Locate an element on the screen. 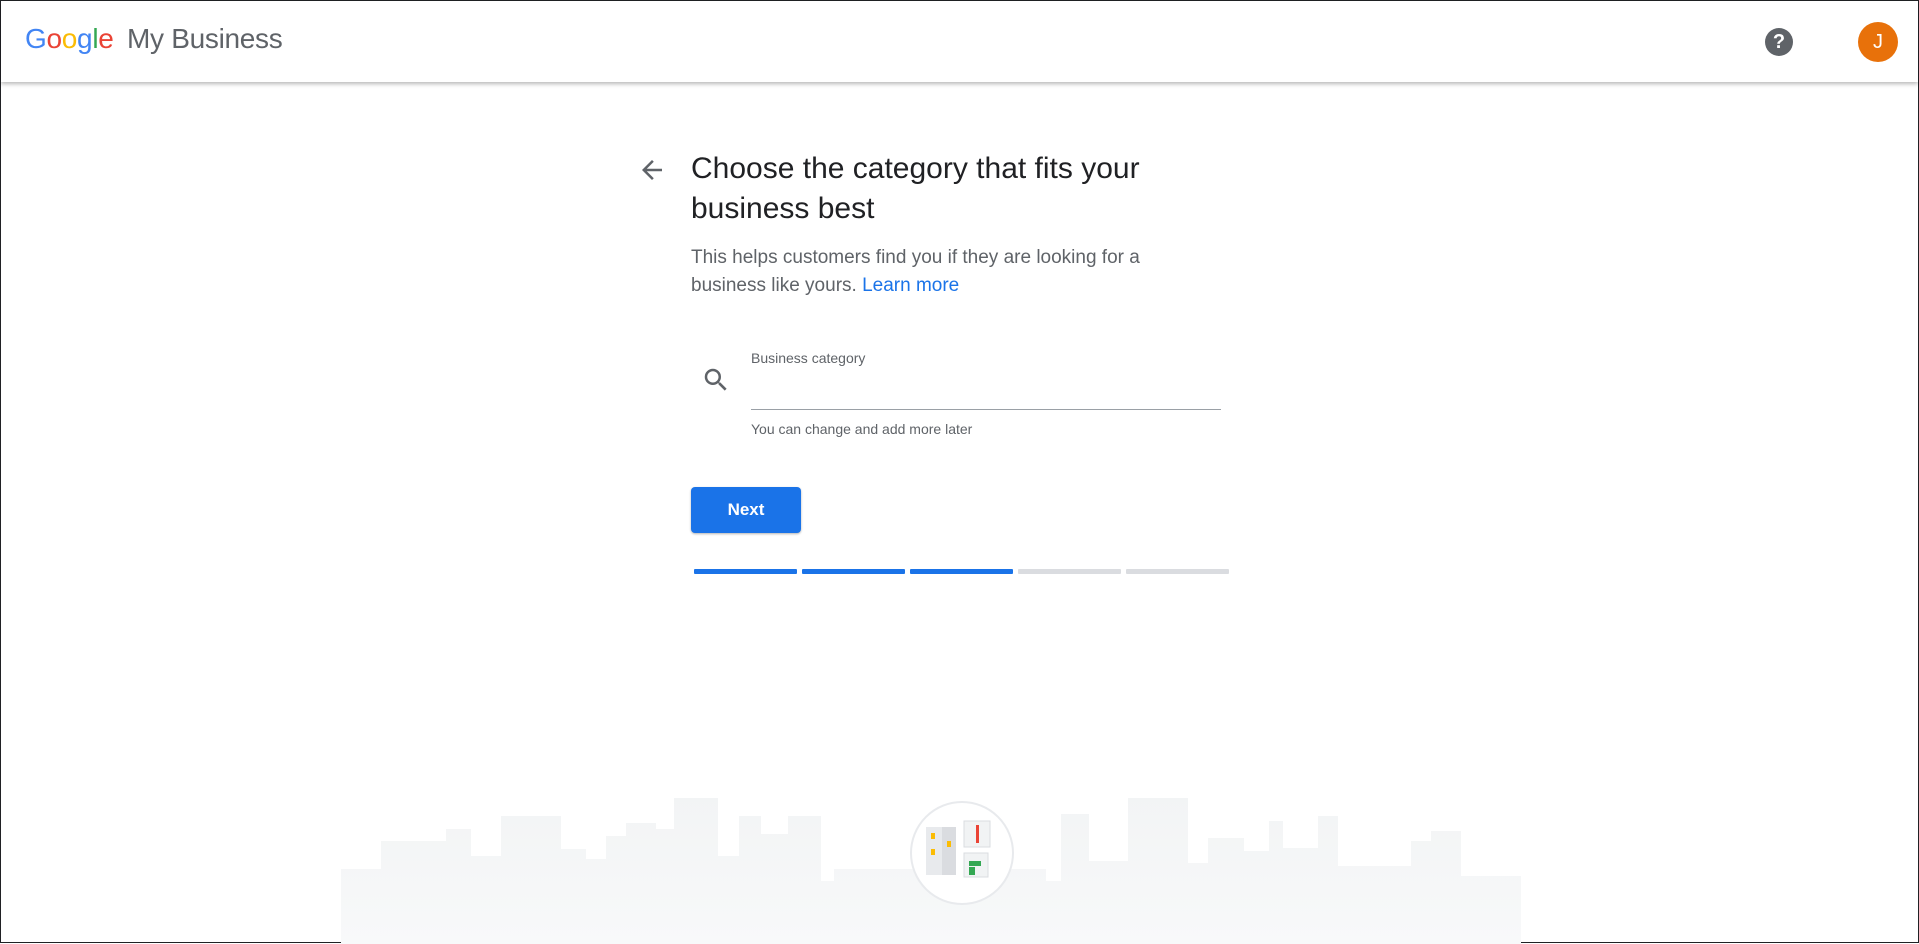  step-progress-bar is located at coordinates (962, 571).